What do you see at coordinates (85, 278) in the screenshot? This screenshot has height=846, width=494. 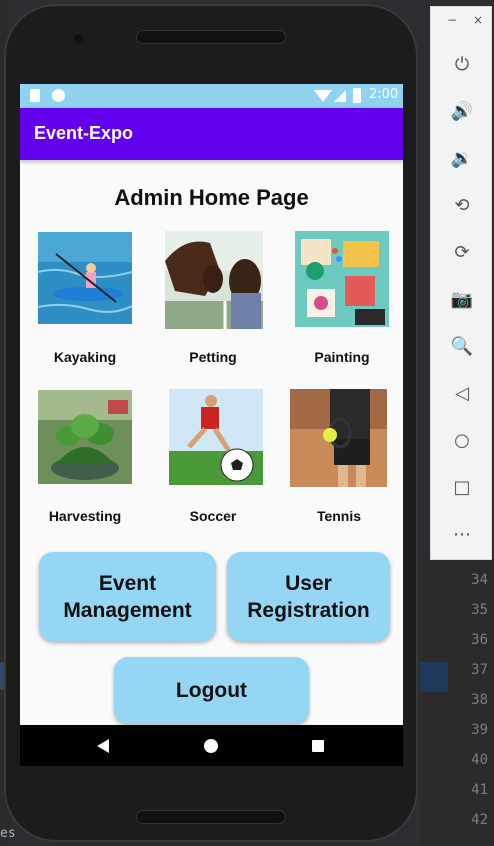 I see `kayaking-image` at bounding box center [85, 278].